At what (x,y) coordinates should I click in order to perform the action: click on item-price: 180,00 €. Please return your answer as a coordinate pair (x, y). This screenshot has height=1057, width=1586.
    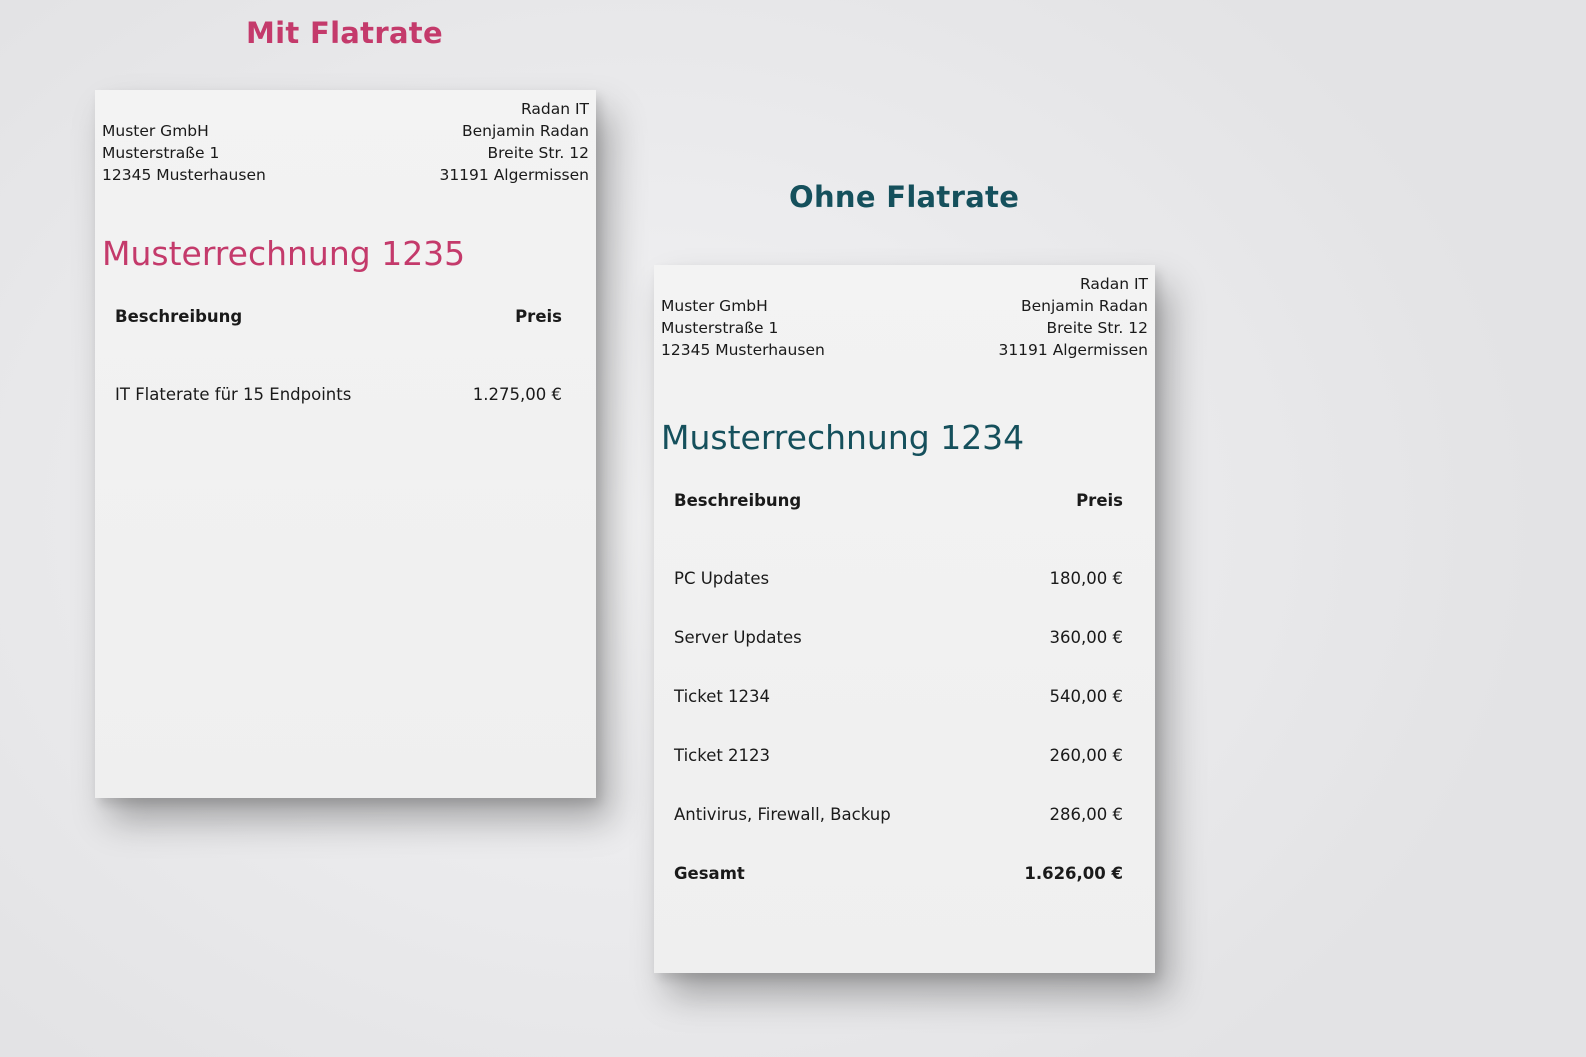
    Looking at the image, I should click on (1086, 578).